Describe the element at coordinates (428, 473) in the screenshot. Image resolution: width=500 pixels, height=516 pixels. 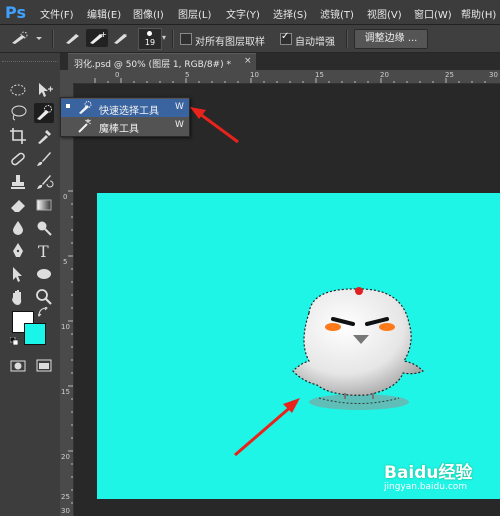
I see `watermark-brand: Baidu经验` at that location.